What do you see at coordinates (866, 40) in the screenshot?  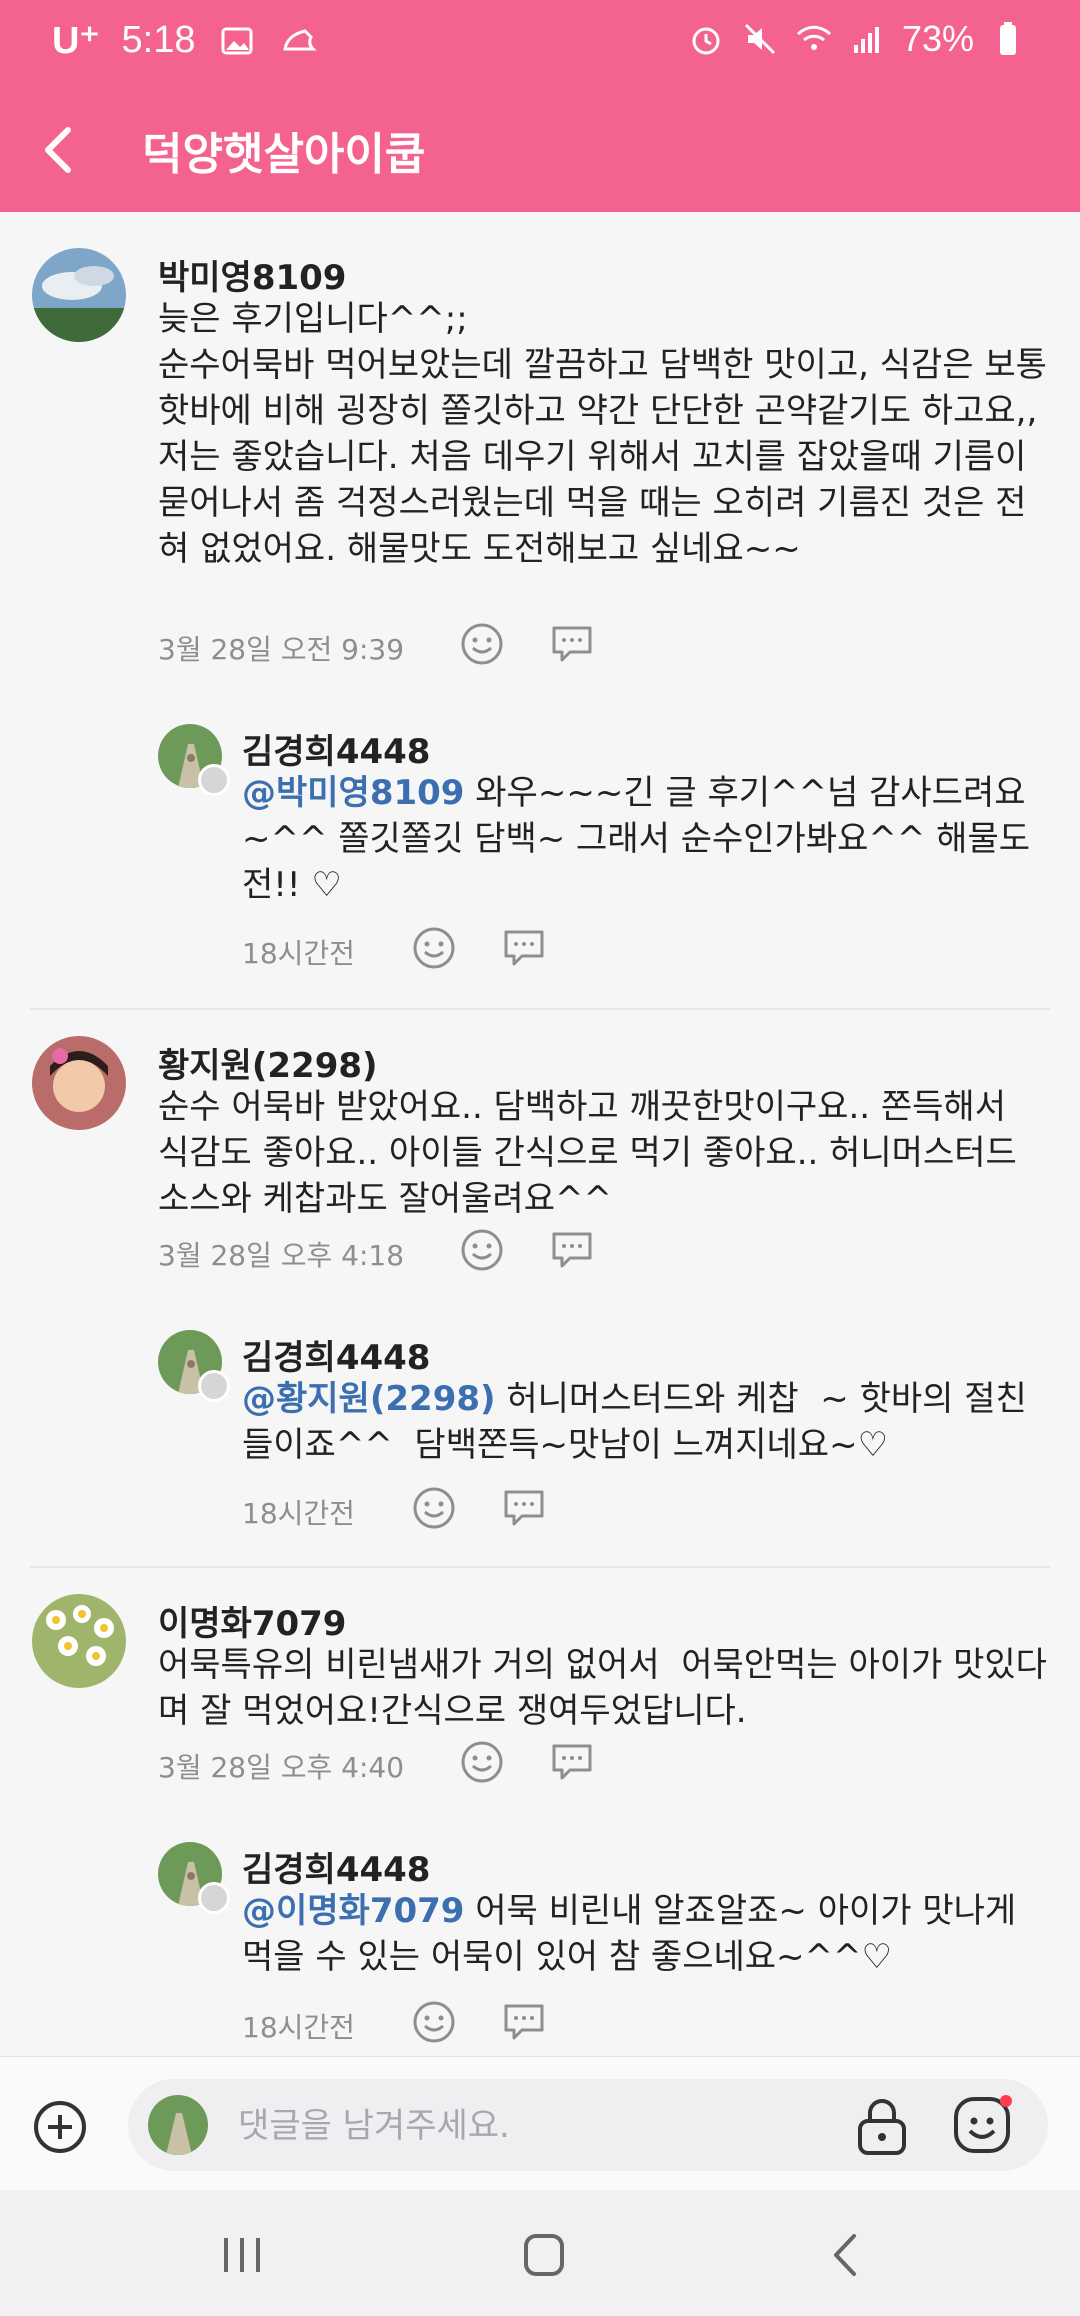 I see `signal-icon` at bounding box center [866, 40].